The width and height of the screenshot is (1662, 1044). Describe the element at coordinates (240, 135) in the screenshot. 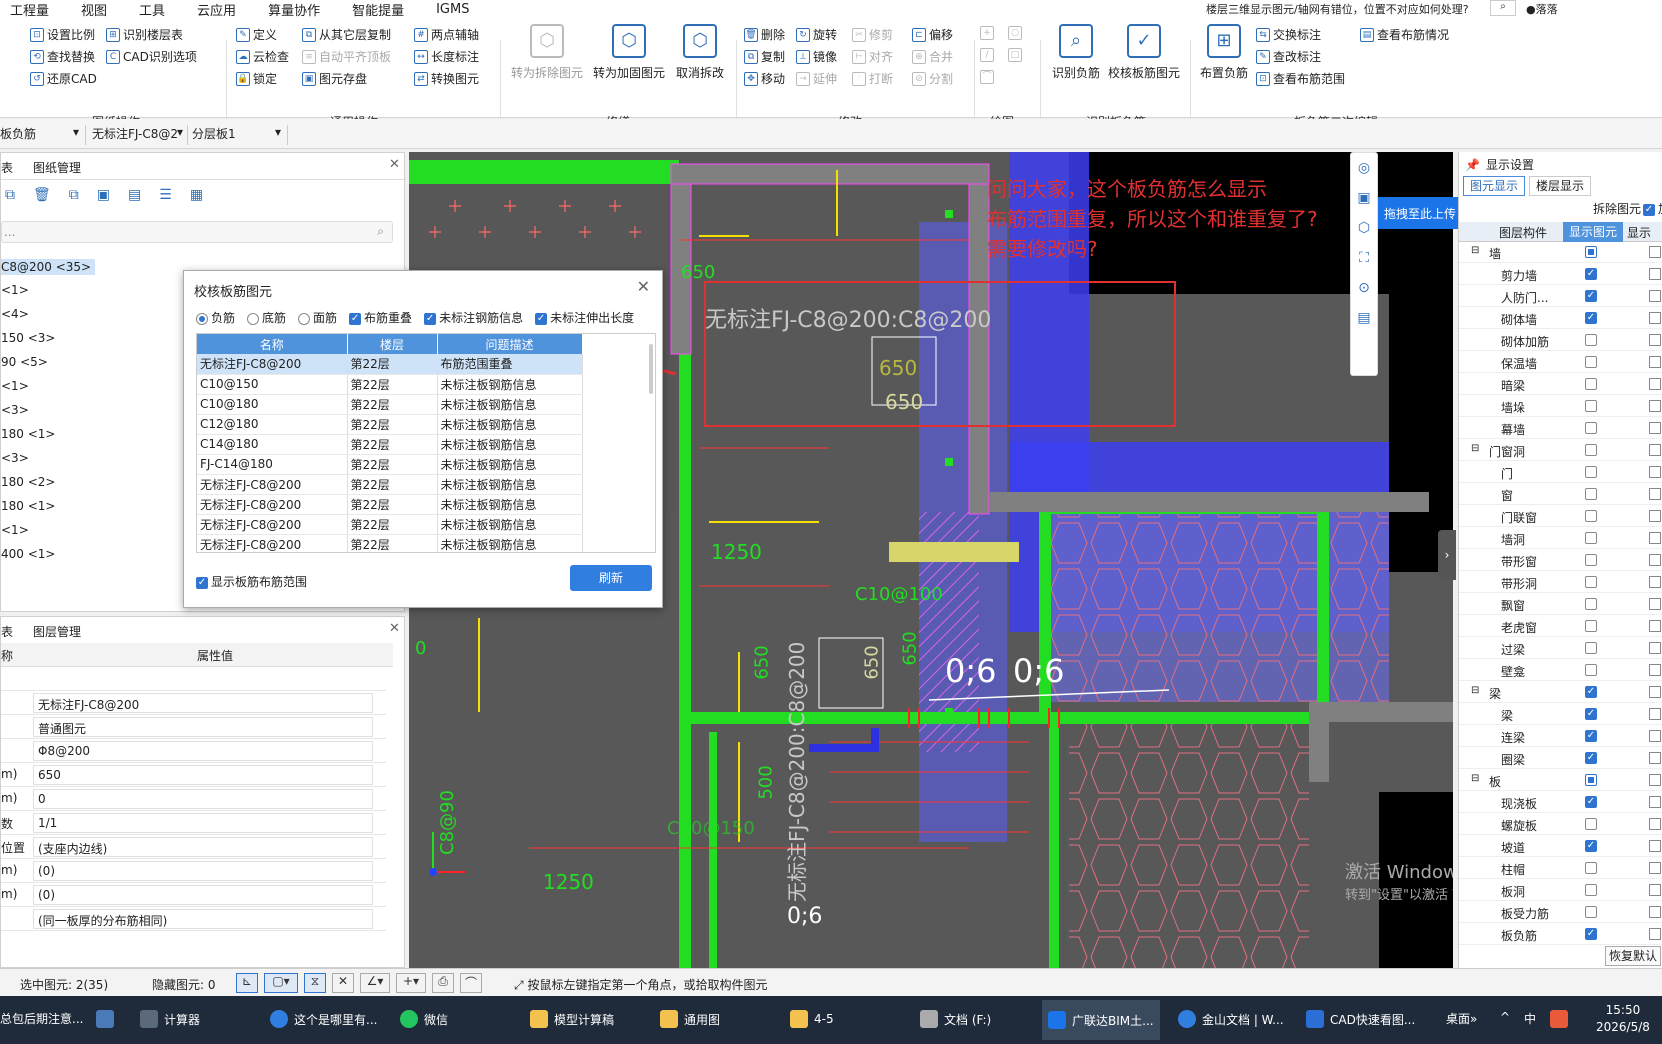

I see `layer-select: 分层板1 ▾` at that location.